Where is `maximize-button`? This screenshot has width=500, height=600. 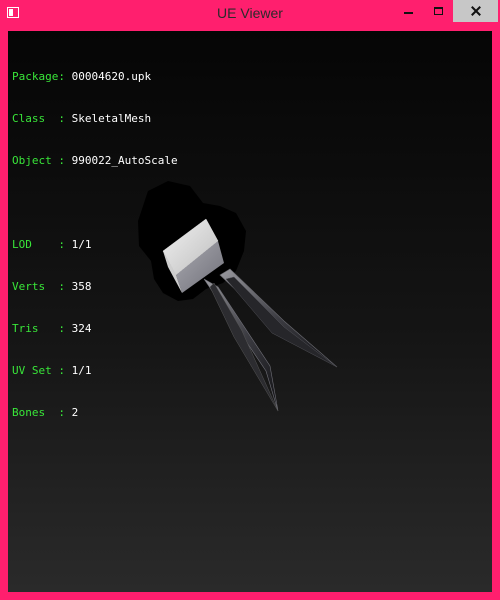
maximize-button is located at coordinates (438, 11).